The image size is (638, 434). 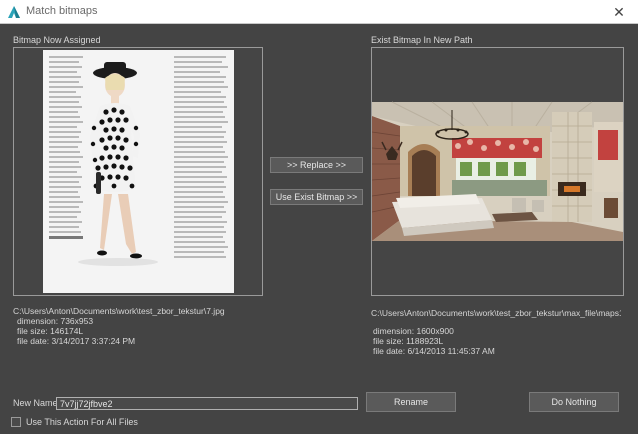 I want to click on existing-bitmap-heading: Exist Bitmap In New Path, so click(x=422, y=40).